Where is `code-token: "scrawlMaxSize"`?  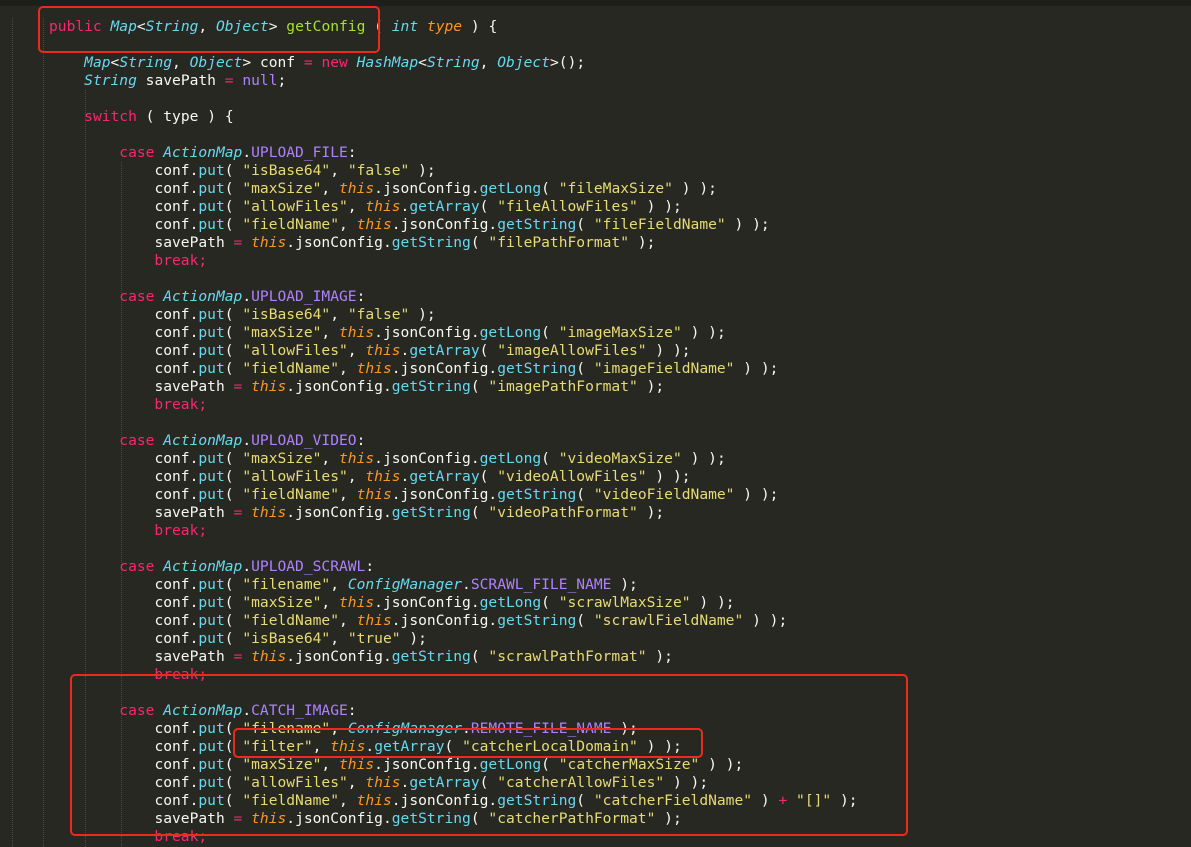 code-token: "scrawlMaxSize" is located at coordinates (624, 602).